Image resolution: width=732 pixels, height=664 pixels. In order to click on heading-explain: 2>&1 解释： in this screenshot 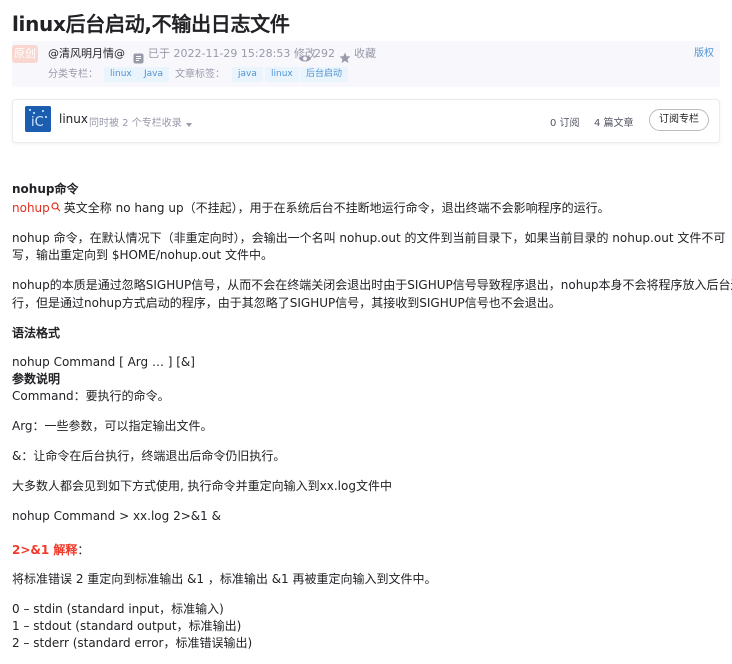, I will do `click(50, 550)`.